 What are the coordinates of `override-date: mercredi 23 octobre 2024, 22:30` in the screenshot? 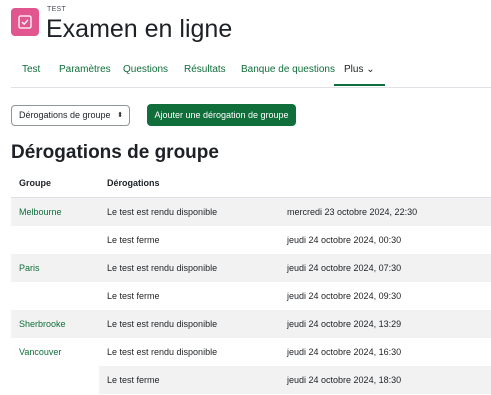 It's located at (352, 212).